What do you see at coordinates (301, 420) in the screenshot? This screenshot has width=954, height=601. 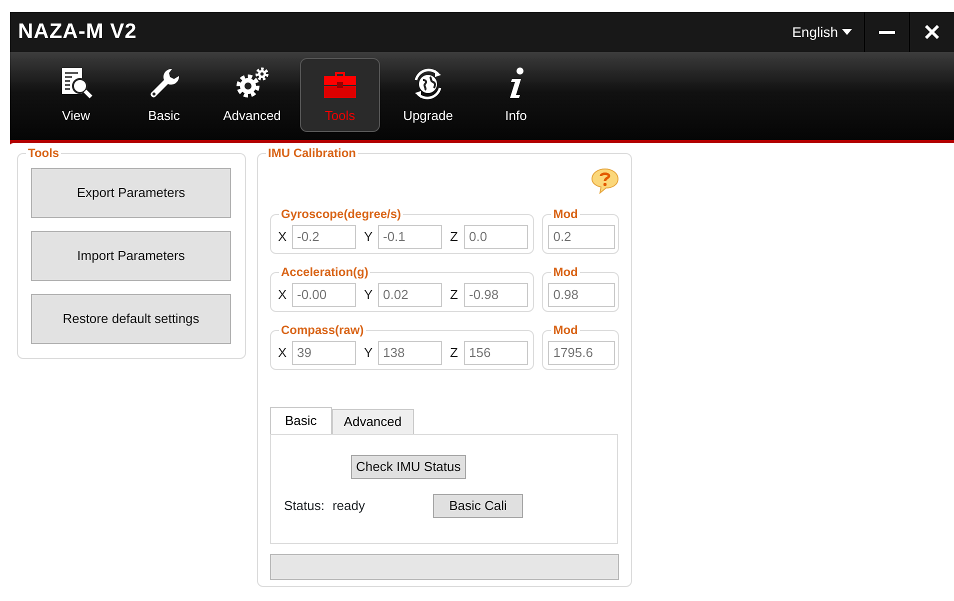 I see `tab: Basic` at bounding box center [301, 420].